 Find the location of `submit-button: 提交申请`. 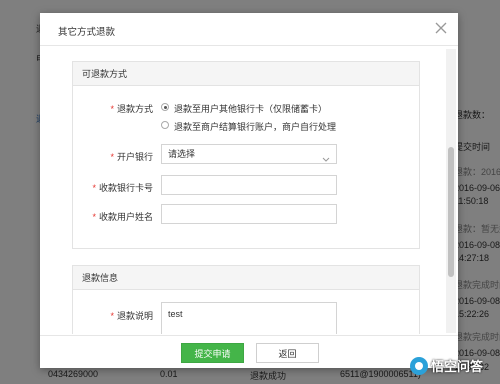

submit-button: 提交申请 is located at coordinates (212, 353).